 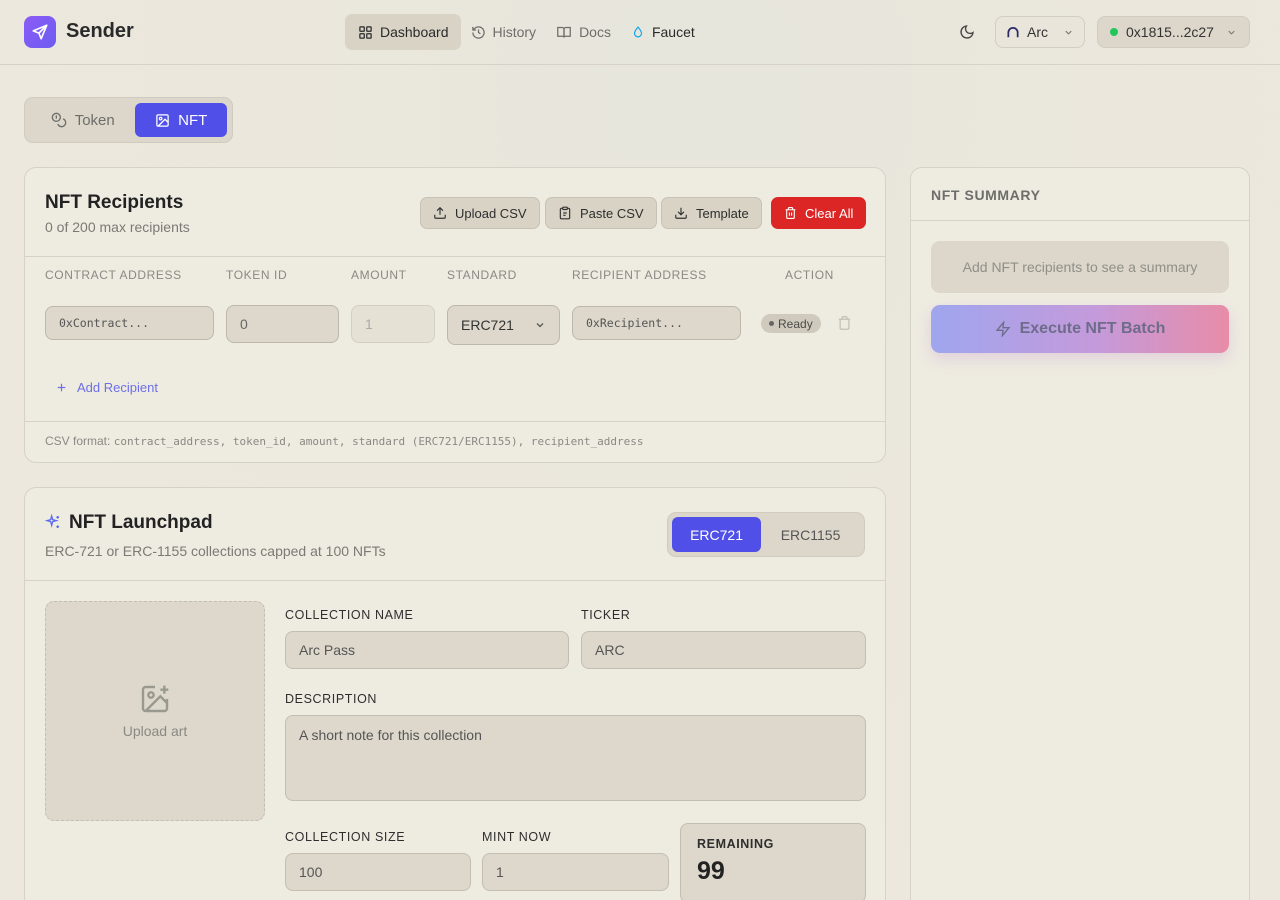 What do you see at coordinates (612, 213) in the screenshot?
I see `paste-csv-label: Paste CSV` at bounding box center [612, 213].